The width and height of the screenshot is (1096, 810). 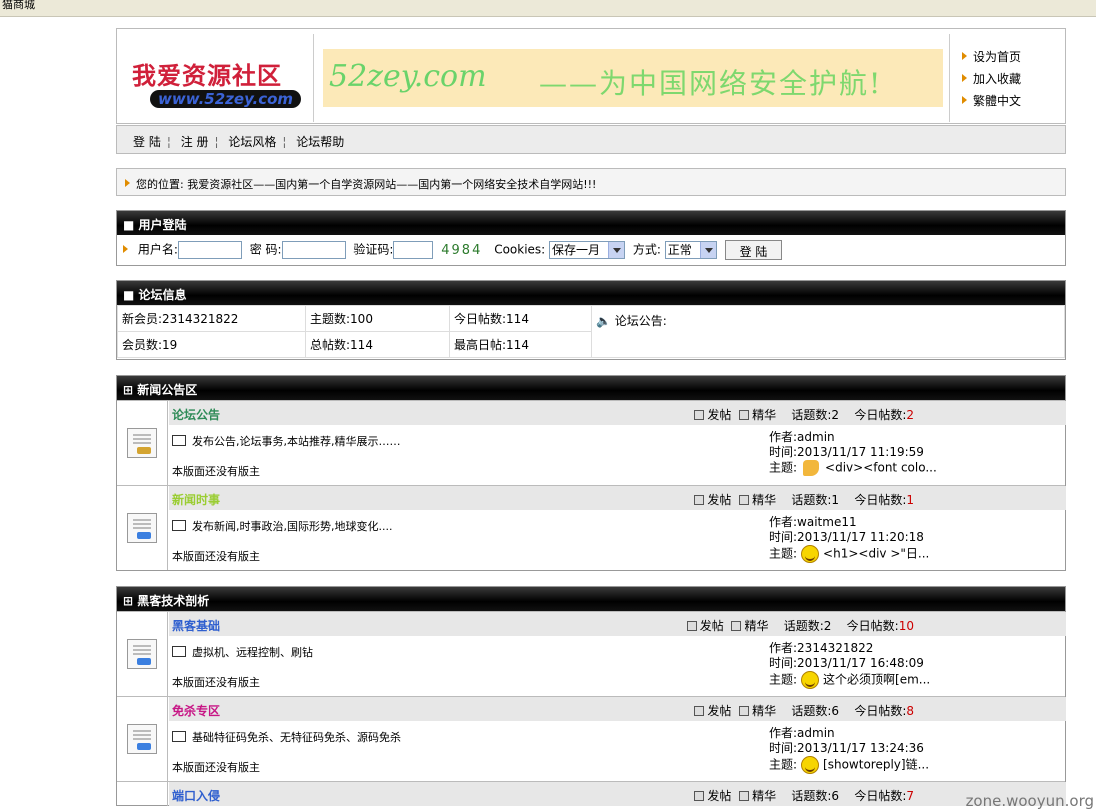 I want to click on board-name: 端口入侵, so click(x=196, y=796).